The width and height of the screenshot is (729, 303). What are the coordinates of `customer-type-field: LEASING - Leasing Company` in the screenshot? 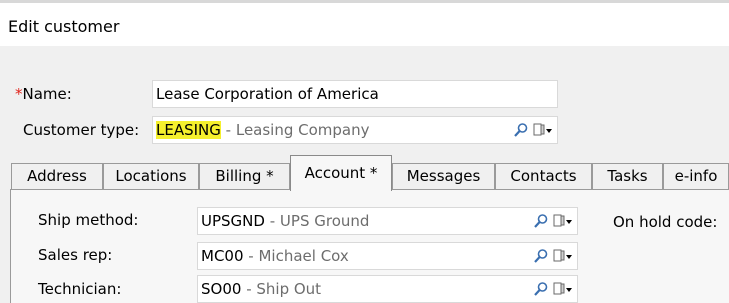 It's located at (355, 130).